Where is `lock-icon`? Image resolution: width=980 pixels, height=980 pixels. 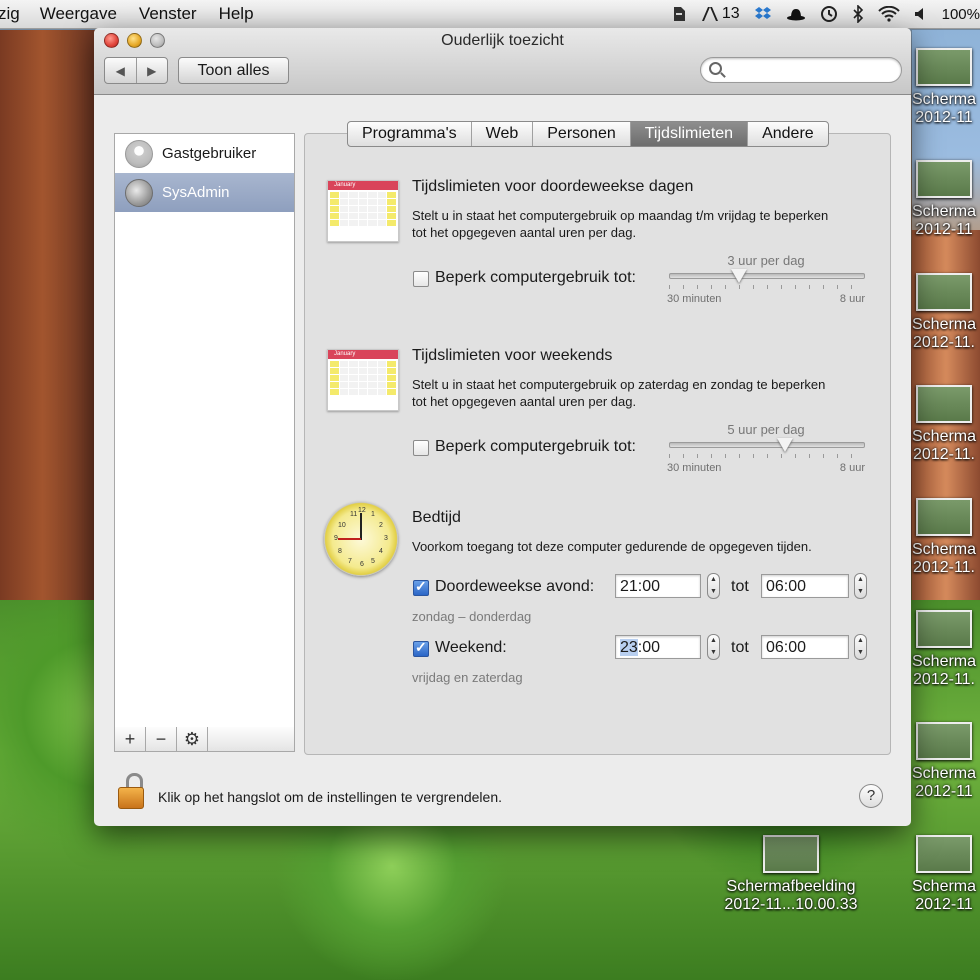 lock-icon is located at coordinates (131, 791).